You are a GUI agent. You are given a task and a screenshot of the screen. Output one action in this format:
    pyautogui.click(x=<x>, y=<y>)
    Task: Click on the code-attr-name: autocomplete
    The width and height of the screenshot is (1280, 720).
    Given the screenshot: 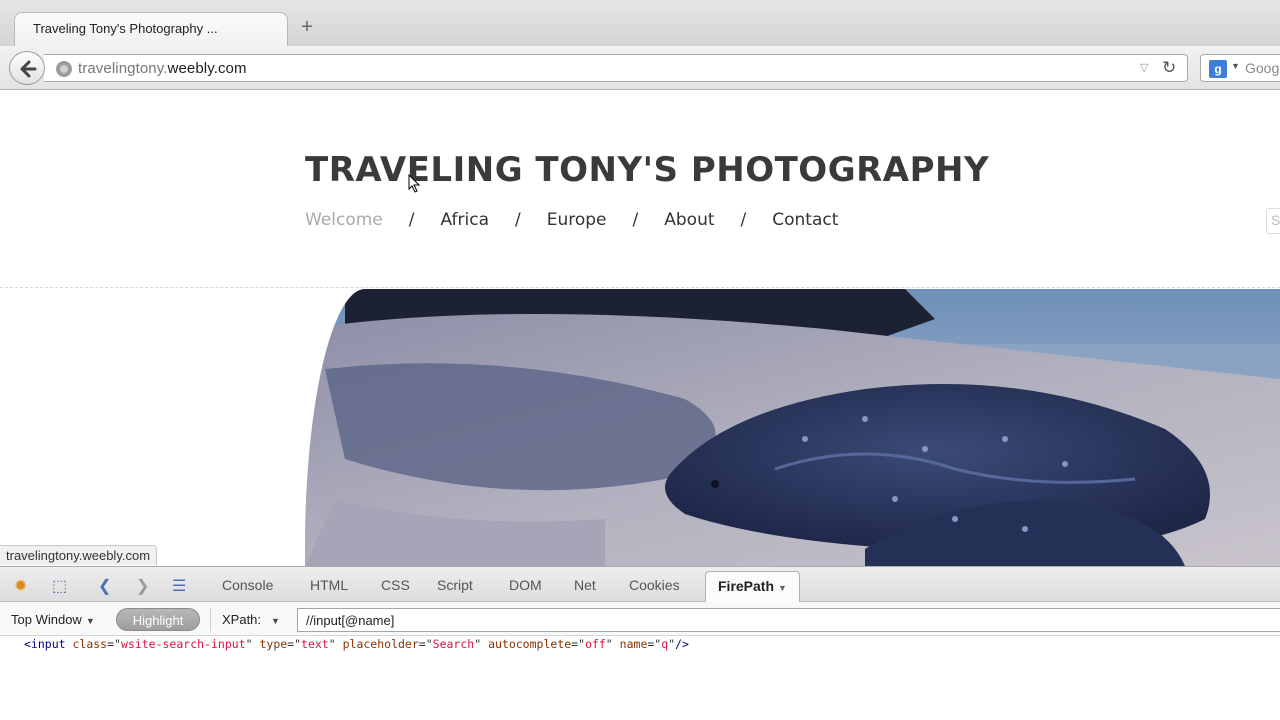 What is the action you would take?
    pyautogui.click(x=530, y=644)
    